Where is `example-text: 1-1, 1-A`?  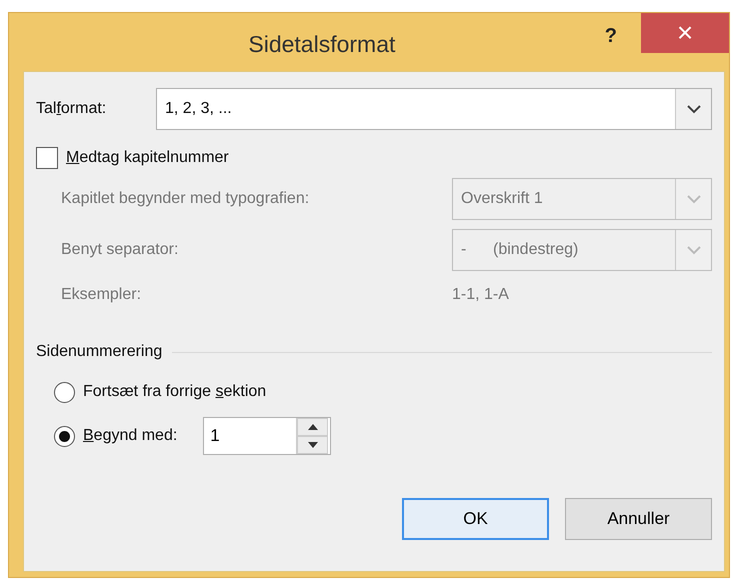
example-text: 1-1, 1-A is located at coordinates (480, 295).